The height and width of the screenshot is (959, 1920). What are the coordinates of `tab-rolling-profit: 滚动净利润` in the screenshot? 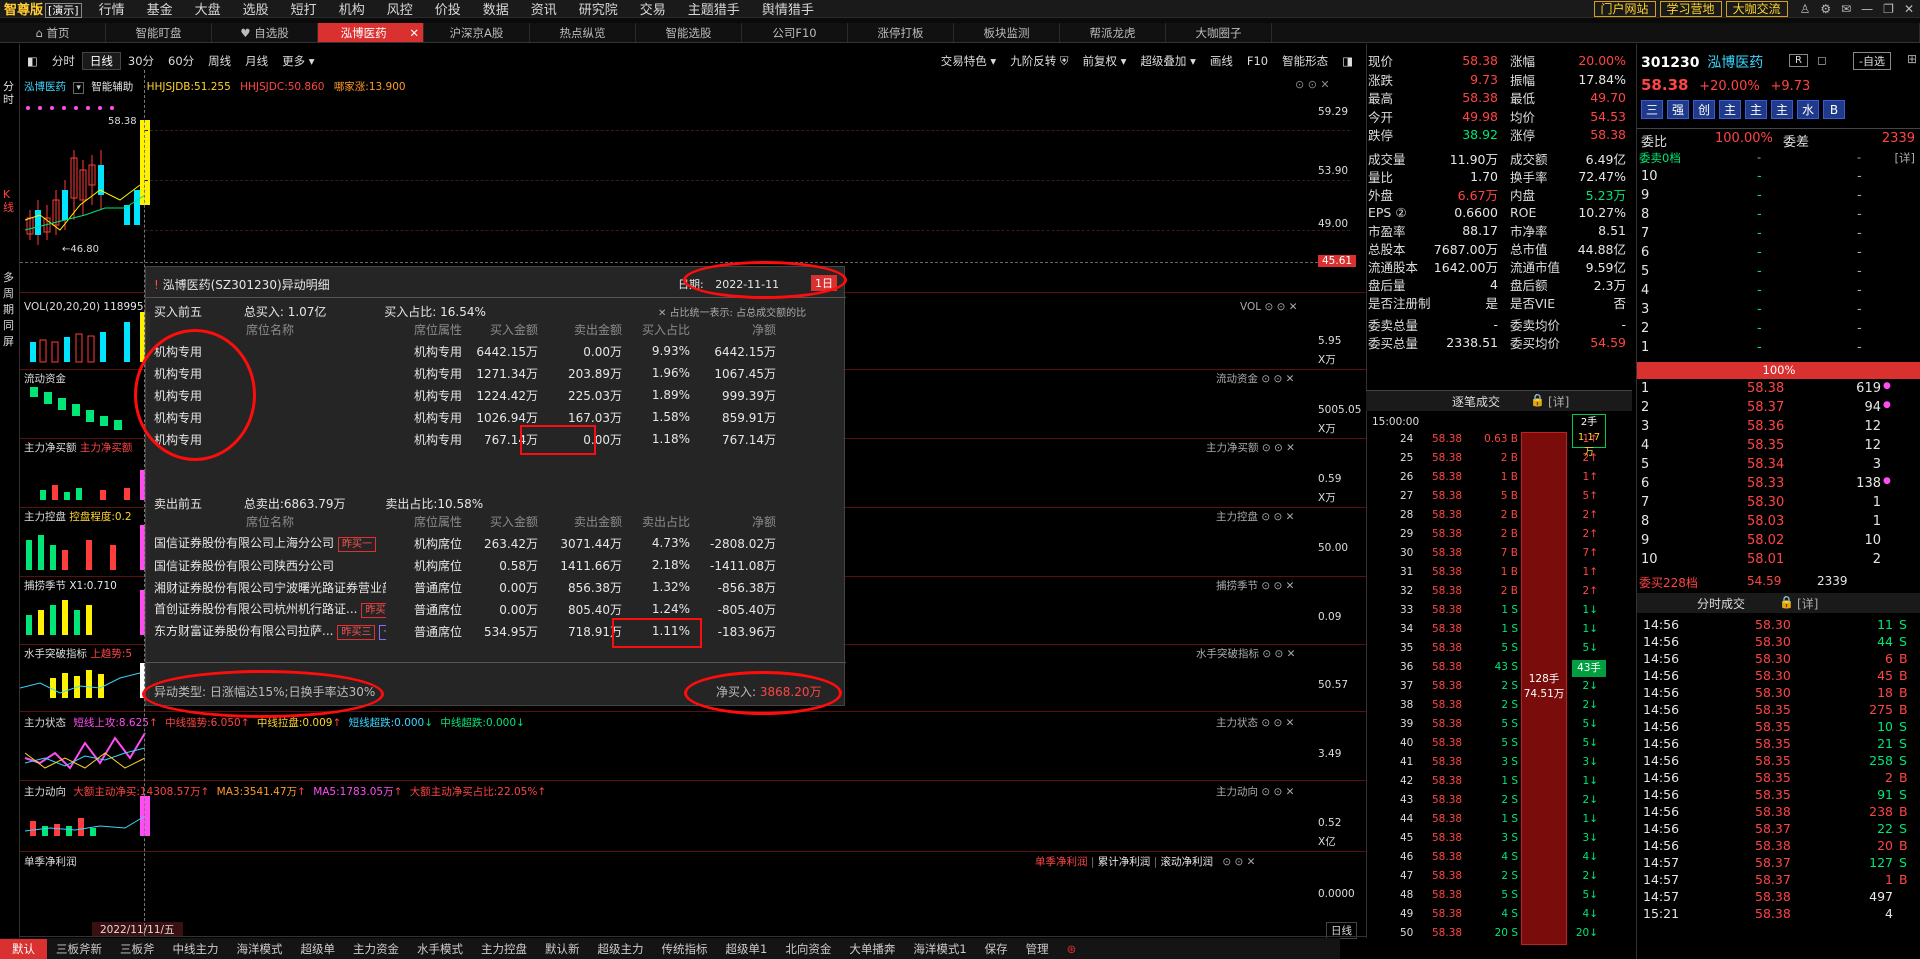 It's located at (1186, 862).